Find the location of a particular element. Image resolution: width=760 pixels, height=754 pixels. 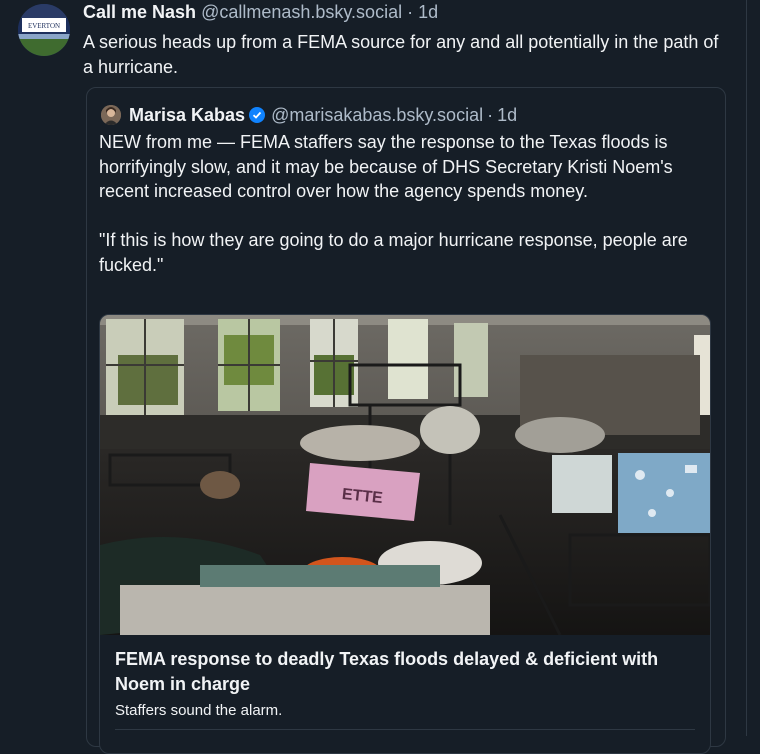

person-avatar-icon is located at coordinates (111, 115).